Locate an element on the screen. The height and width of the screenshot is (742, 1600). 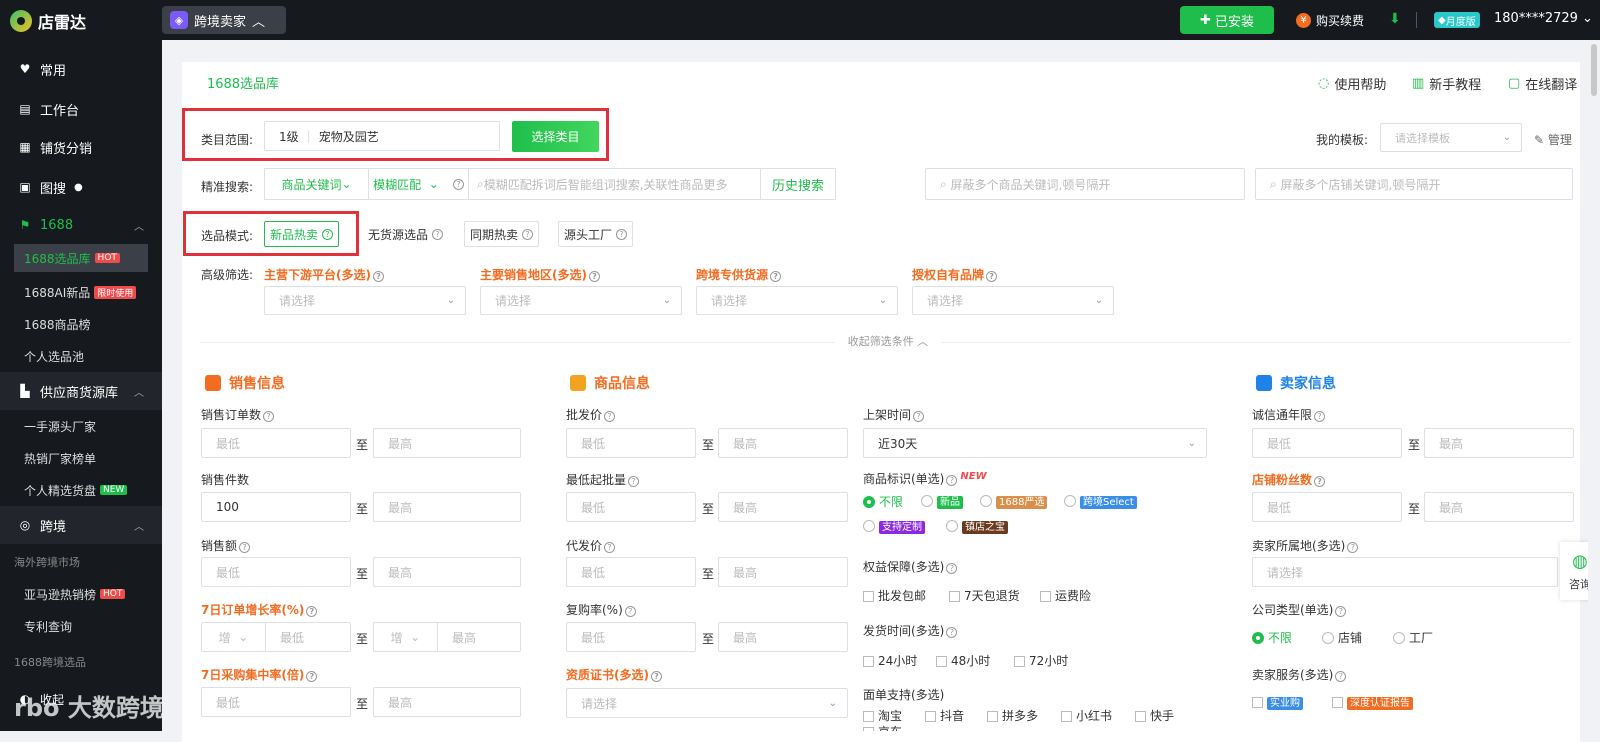
yen-icon: ¥ is located at coordinates (1303, 20).